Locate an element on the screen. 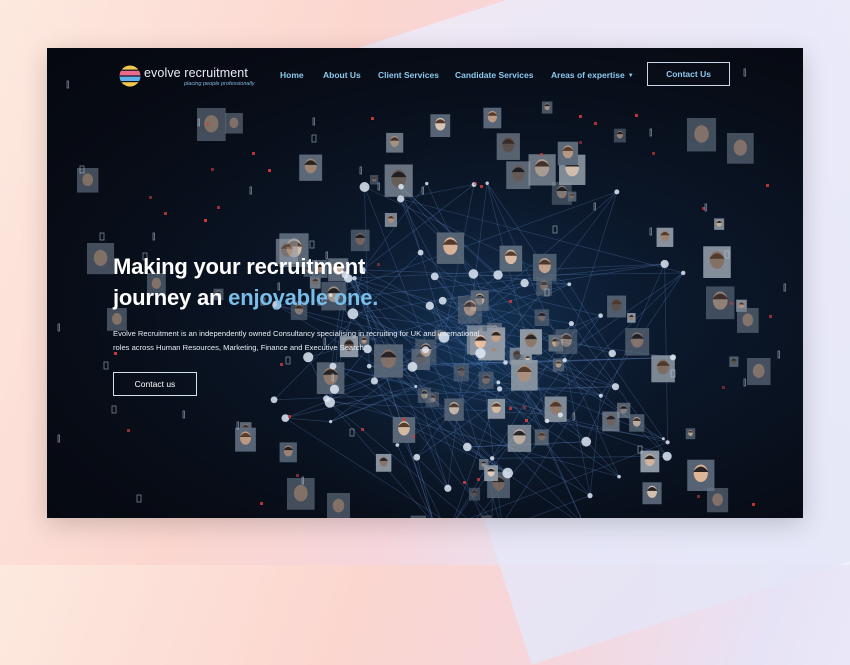 The width and height of the screenshot is (850, 665). contact-us-hero-button: Contact us is located at coordinates (155, 384).